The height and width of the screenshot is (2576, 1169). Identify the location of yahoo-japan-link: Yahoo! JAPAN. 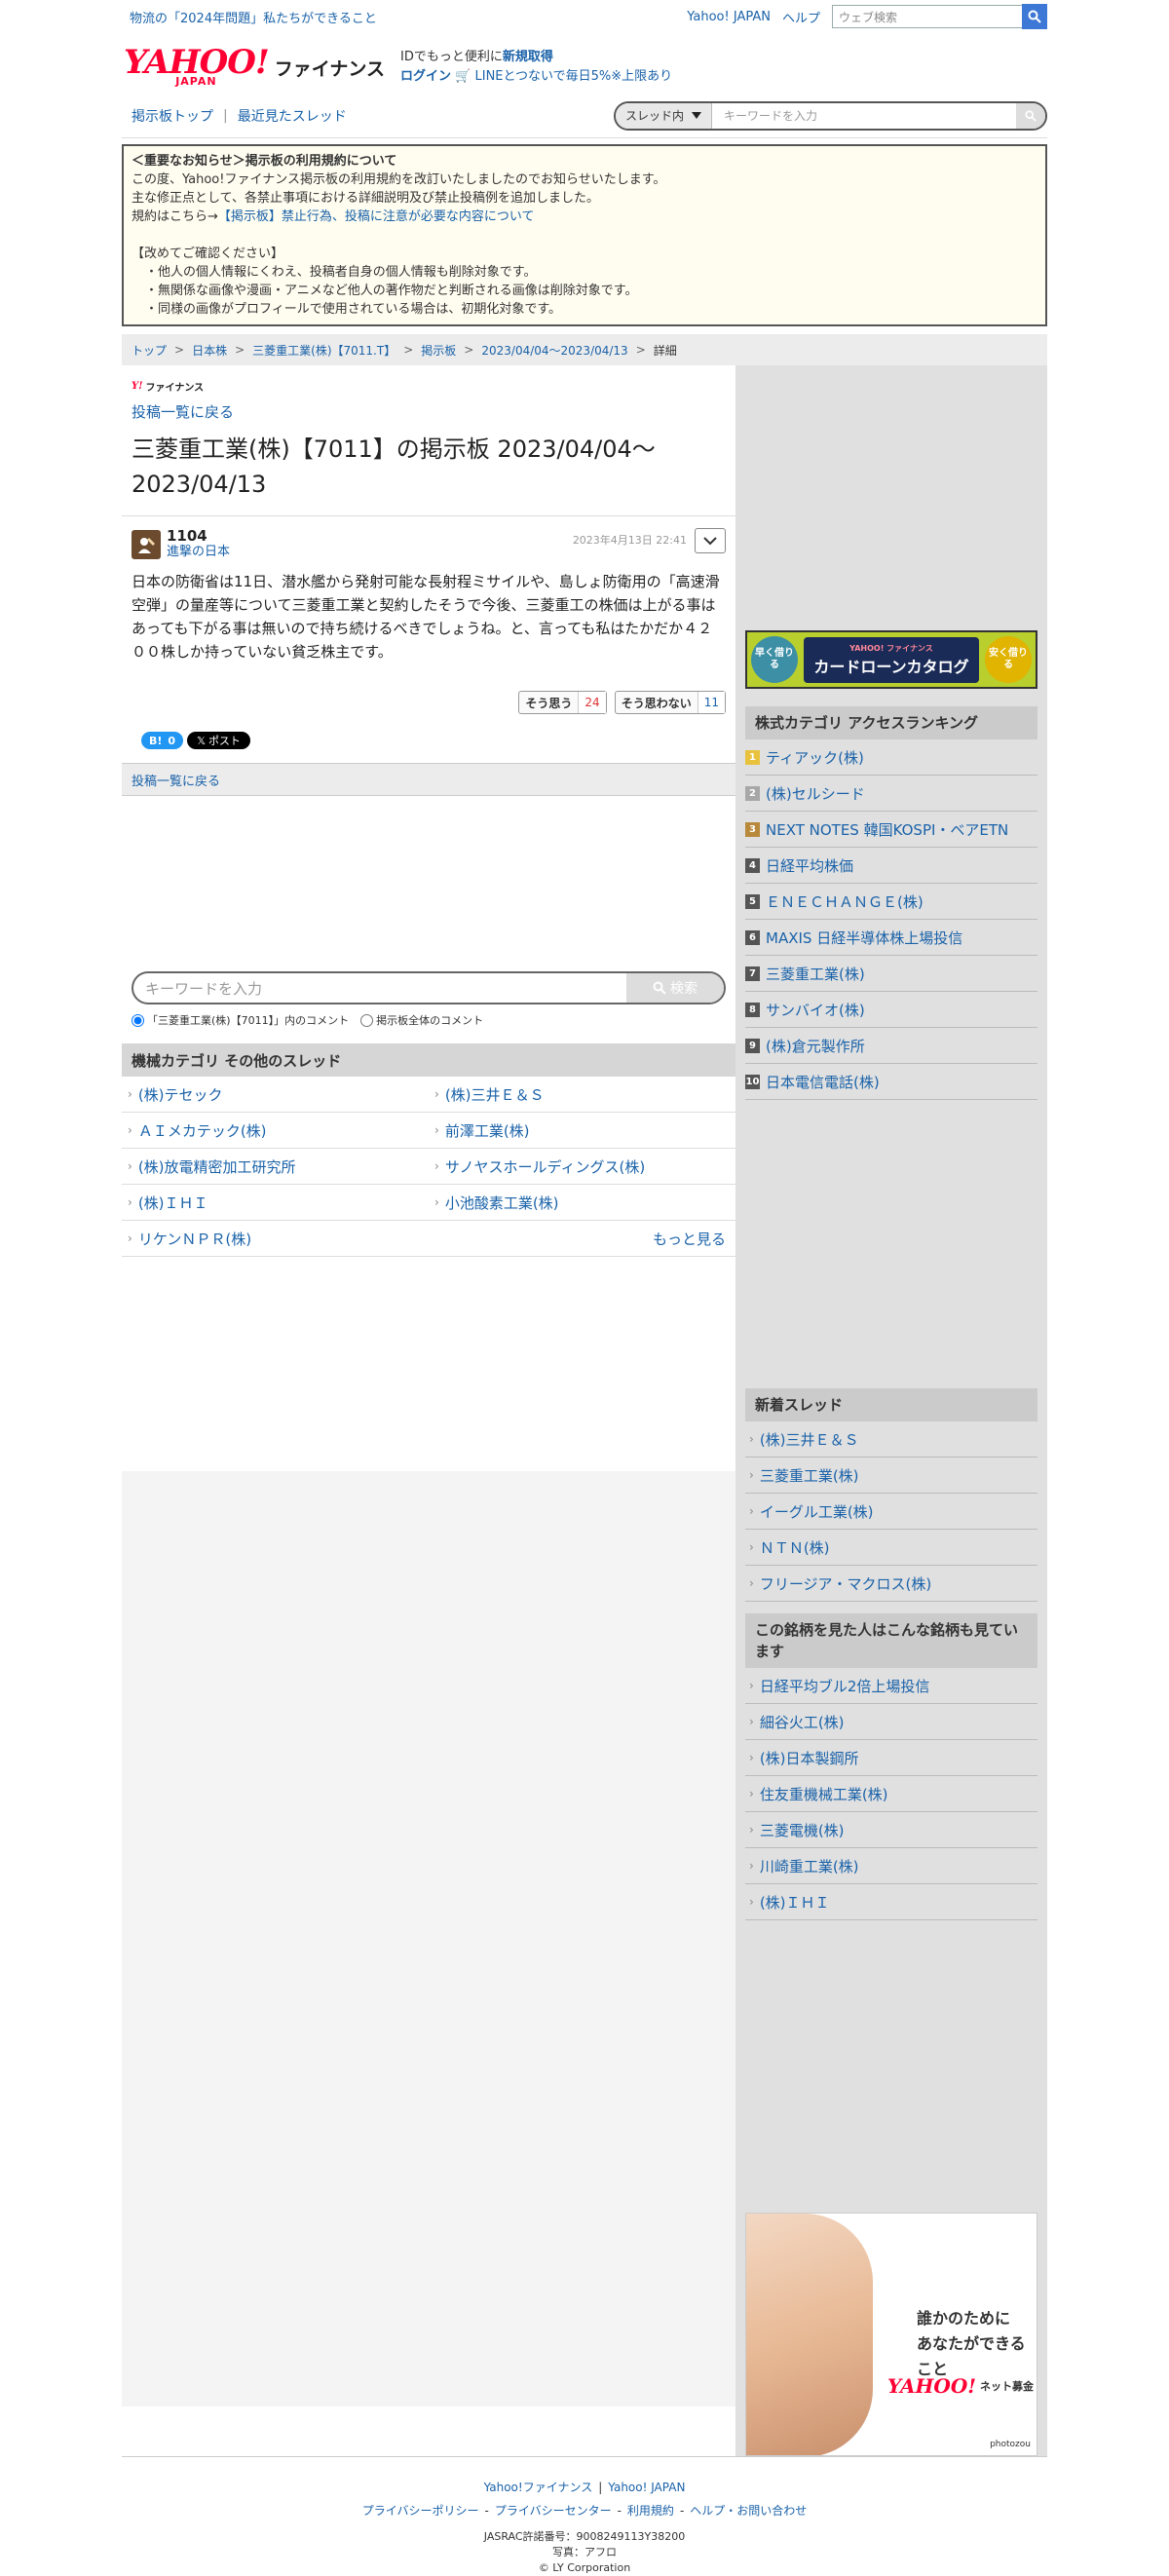
(729, 17).